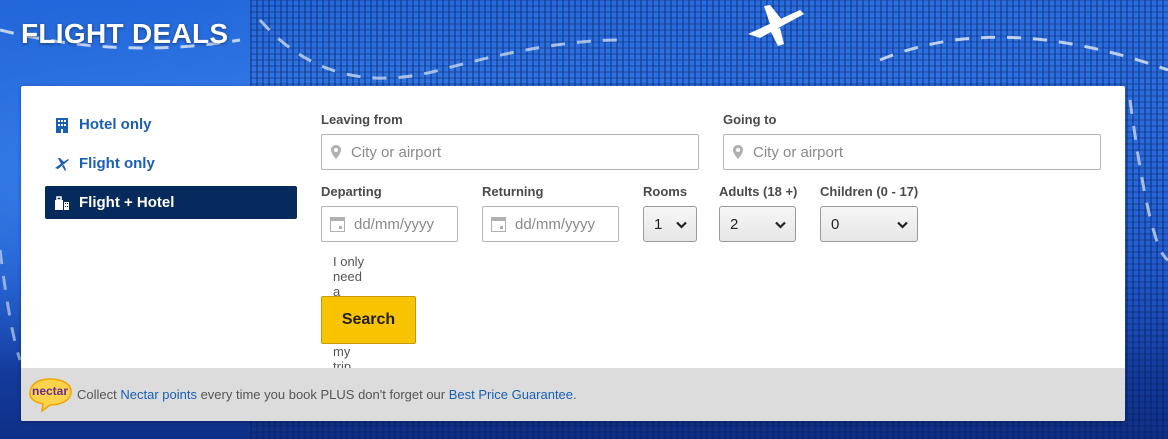 Image resolution: width=1168 pixels, height=439 pixels. What do you see at coordinates (394, 224) in the screenshot?
I see `departing-placeholder: dd/mm/yyyy` at bounding box center [394, 224].